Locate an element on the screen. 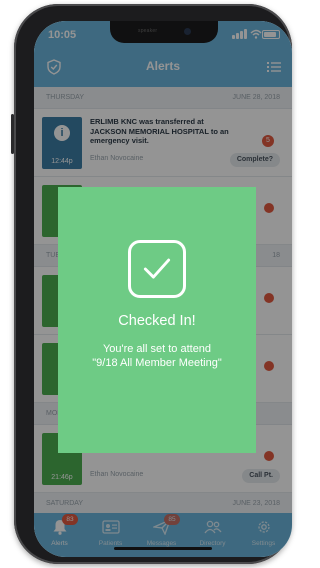 This screenshot has width=320, height=568. checkmark-icon is located at coordinates (157, 269).